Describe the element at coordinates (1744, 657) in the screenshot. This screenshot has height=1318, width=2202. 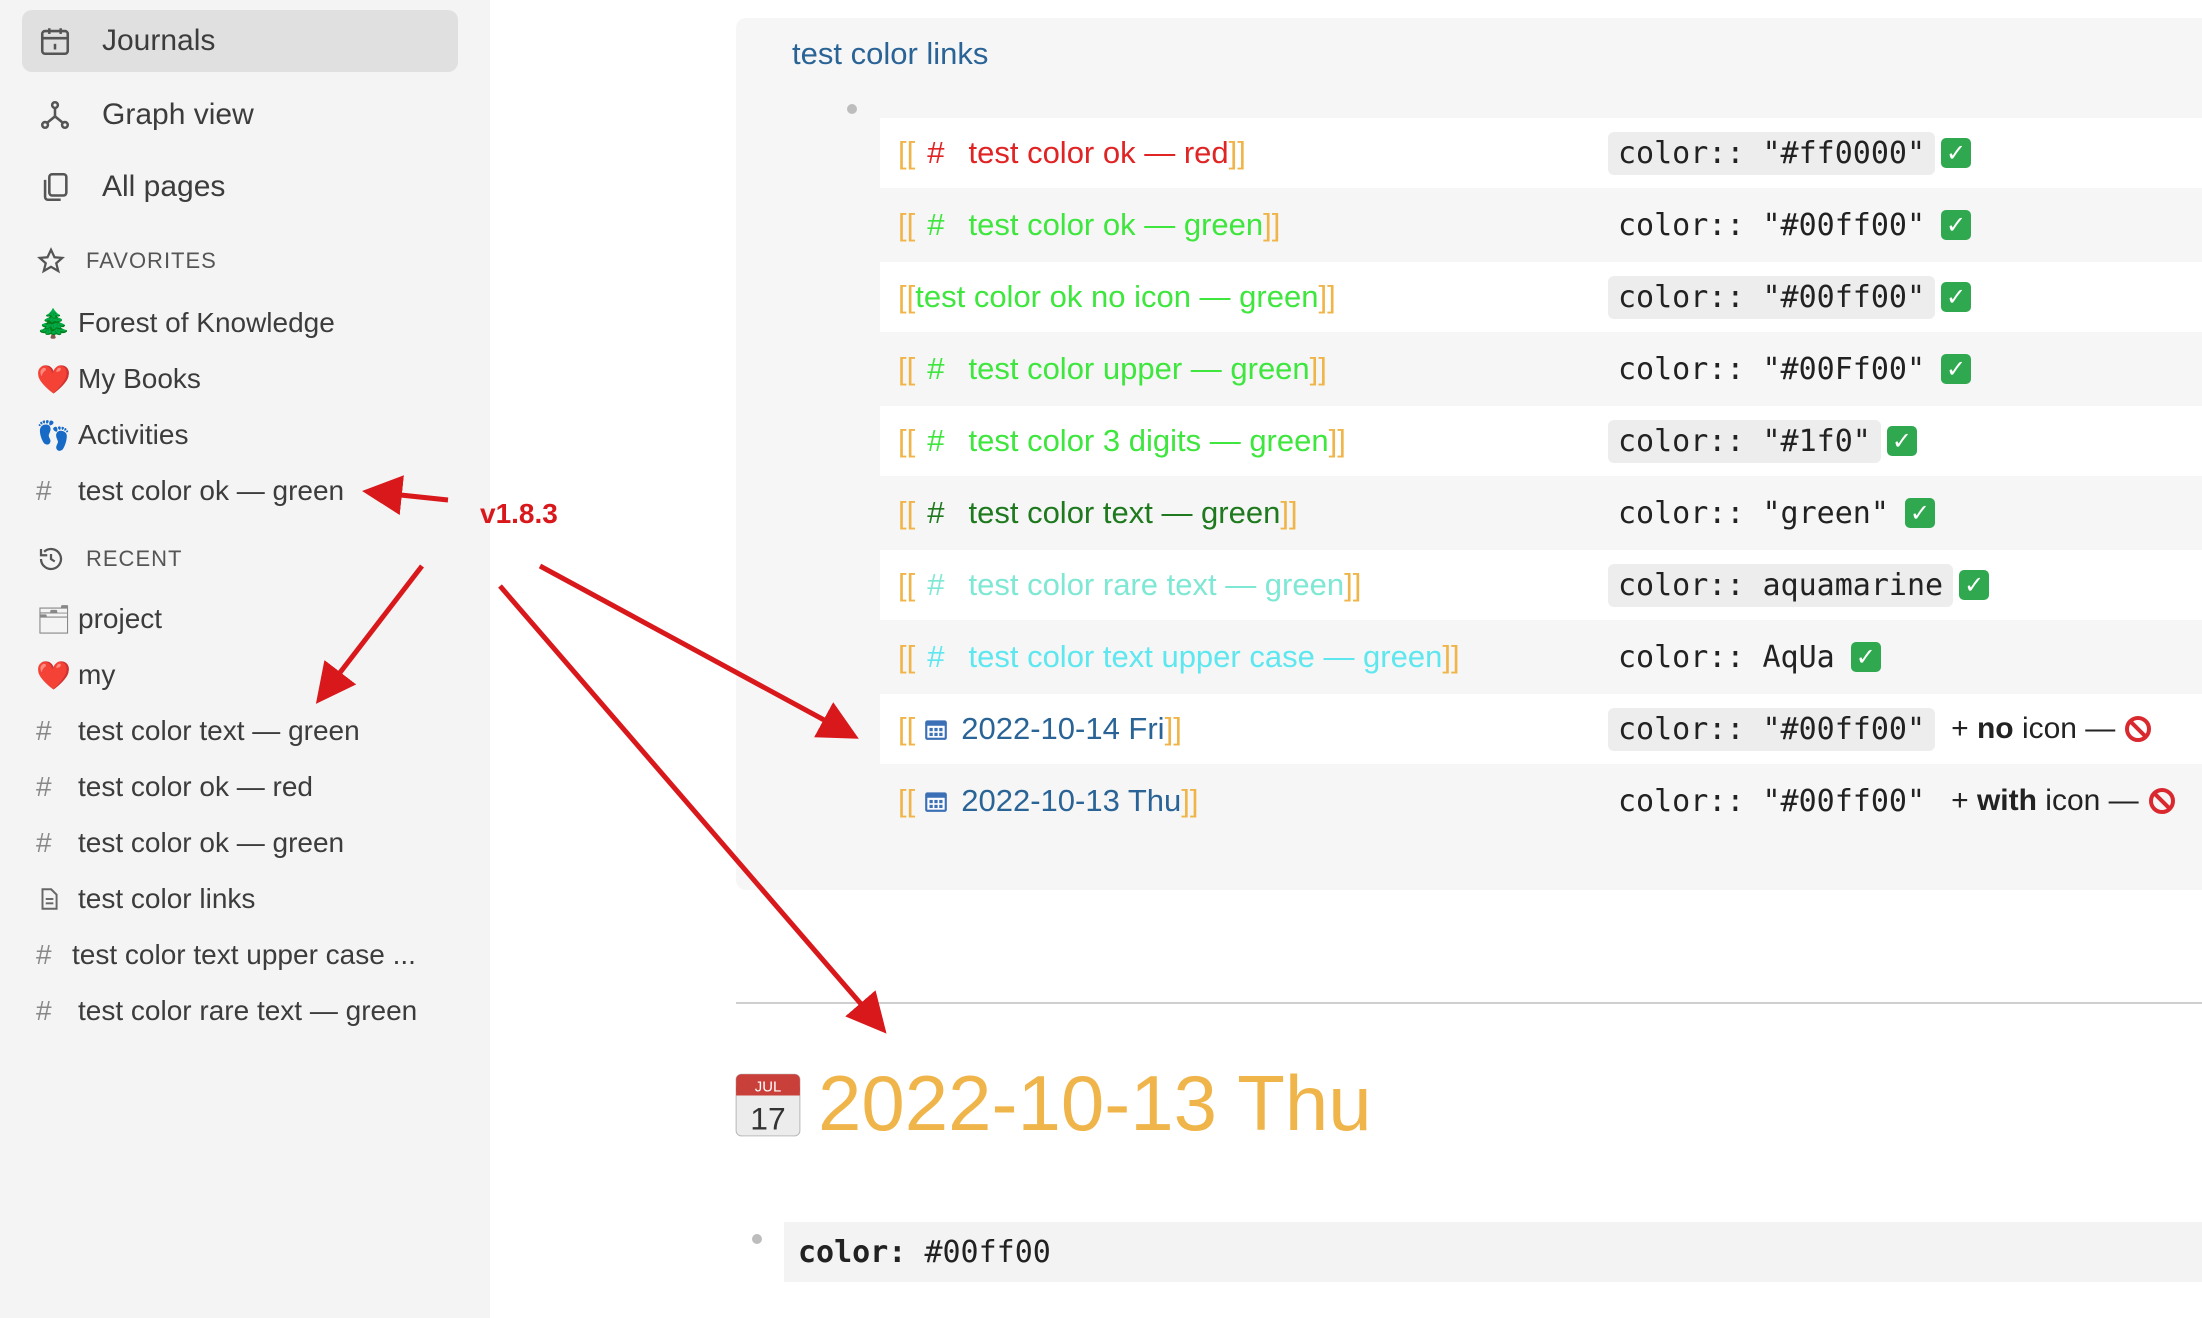
I see `color-property: color:: AqUa ✓` at that location.